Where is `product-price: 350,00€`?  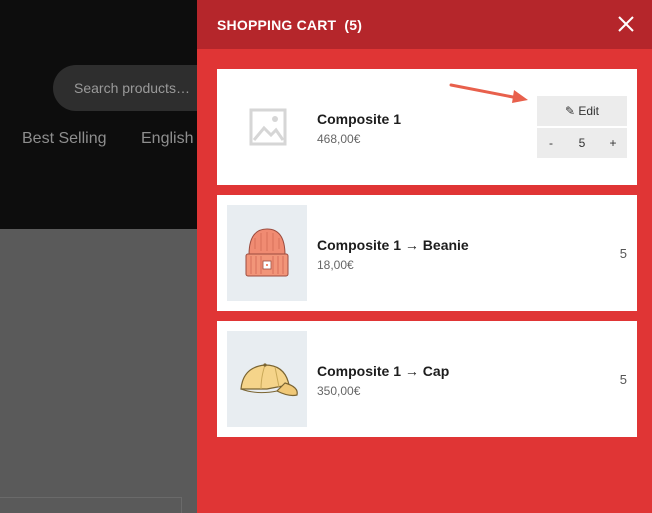 product-price: 350,00€ is located at coordinates (339, 391).